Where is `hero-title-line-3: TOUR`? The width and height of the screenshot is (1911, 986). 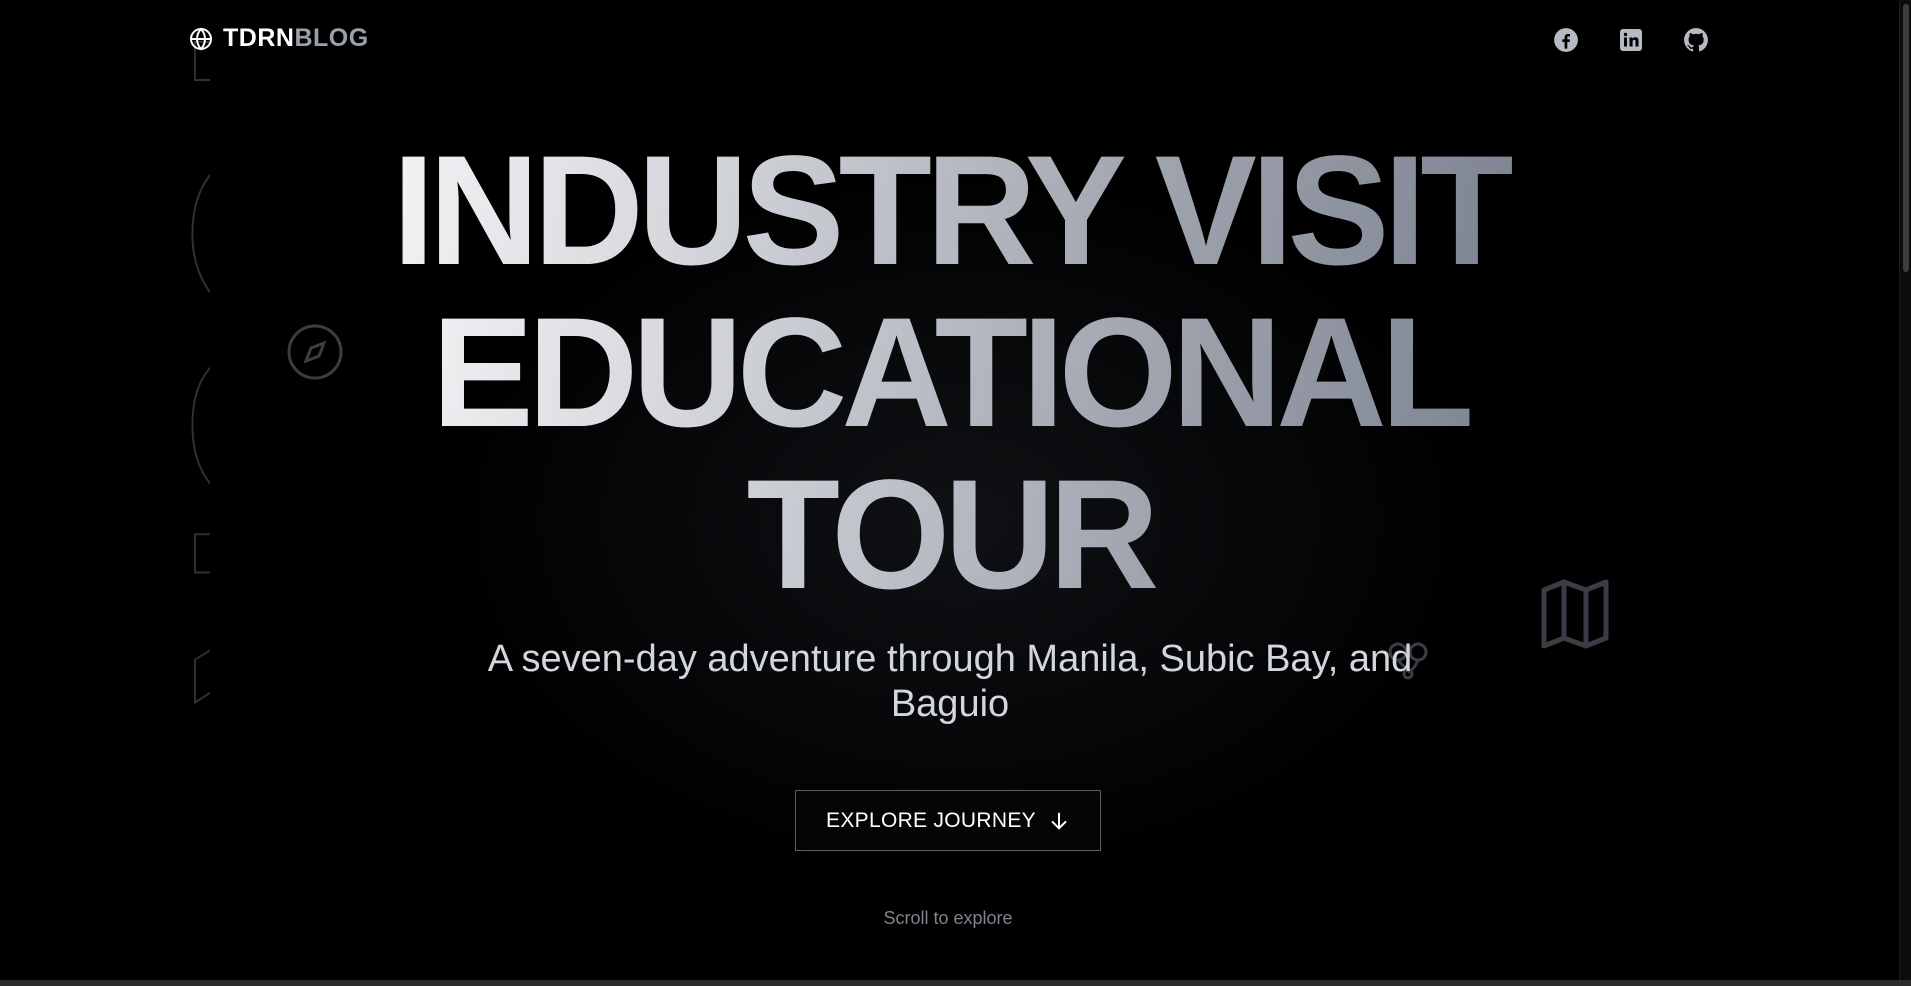 hero-title-line-3: TOUR is located at coordinates (950, 535).